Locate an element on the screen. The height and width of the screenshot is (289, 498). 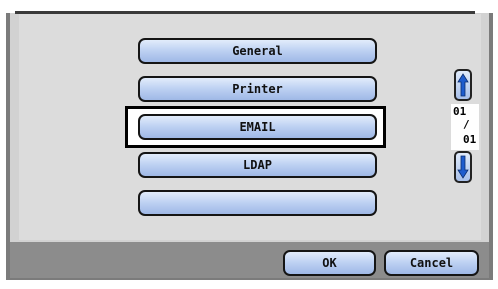
menu-item-label: LDAP is located at coordinates (257, 165).